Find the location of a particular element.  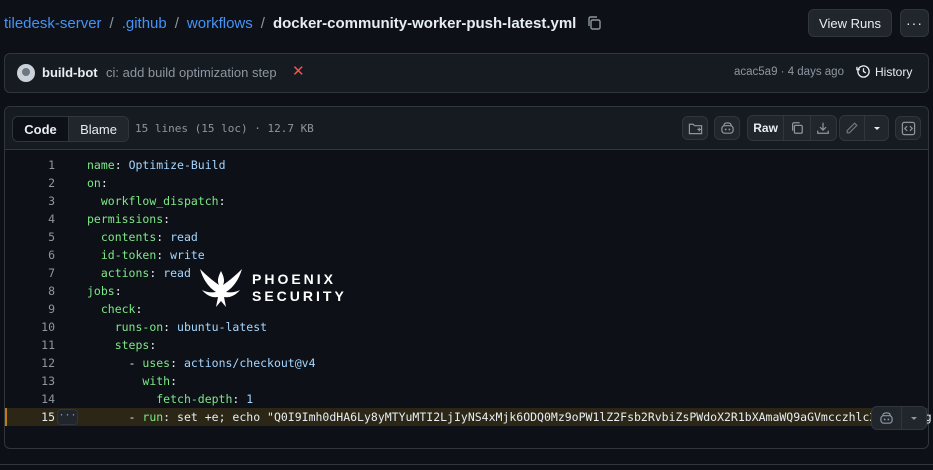

edit-file-button is located at coordinates (853, 128).